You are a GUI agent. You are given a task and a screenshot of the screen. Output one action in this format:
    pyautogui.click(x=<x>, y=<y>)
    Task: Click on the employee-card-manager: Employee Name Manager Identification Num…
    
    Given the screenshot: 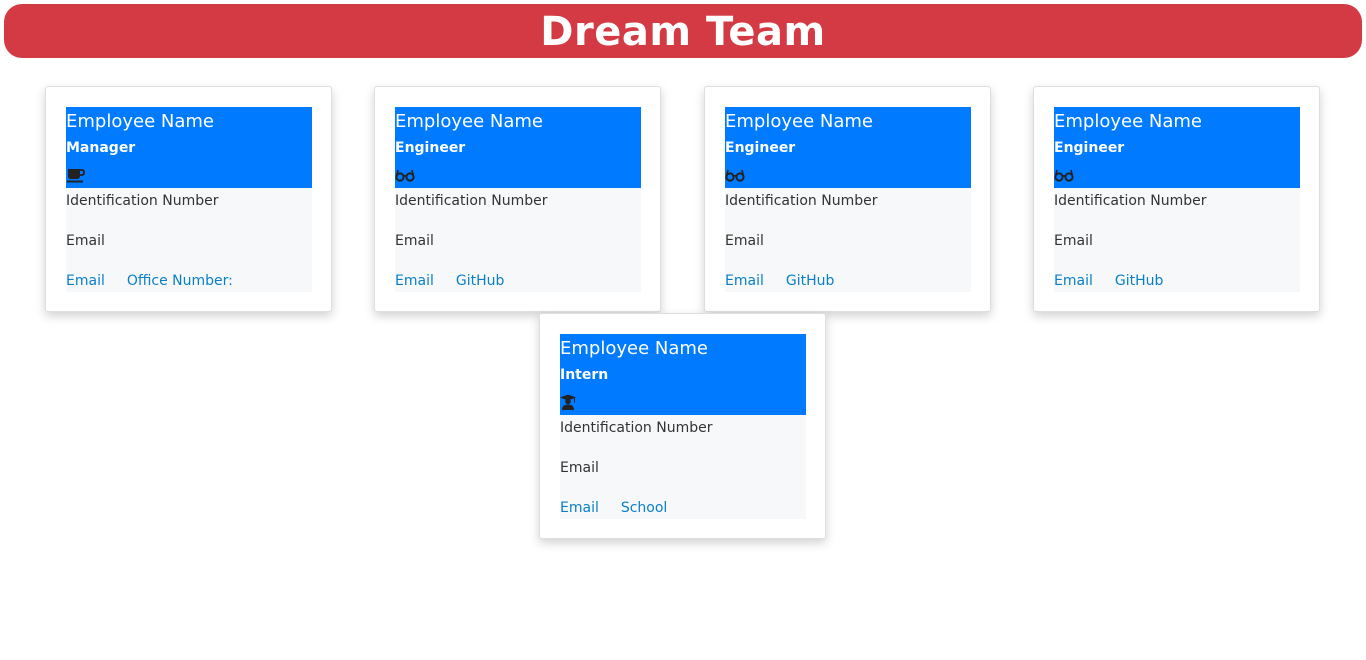 What is the action you would take?
    pyautogui.click(x=188, y=199)
    